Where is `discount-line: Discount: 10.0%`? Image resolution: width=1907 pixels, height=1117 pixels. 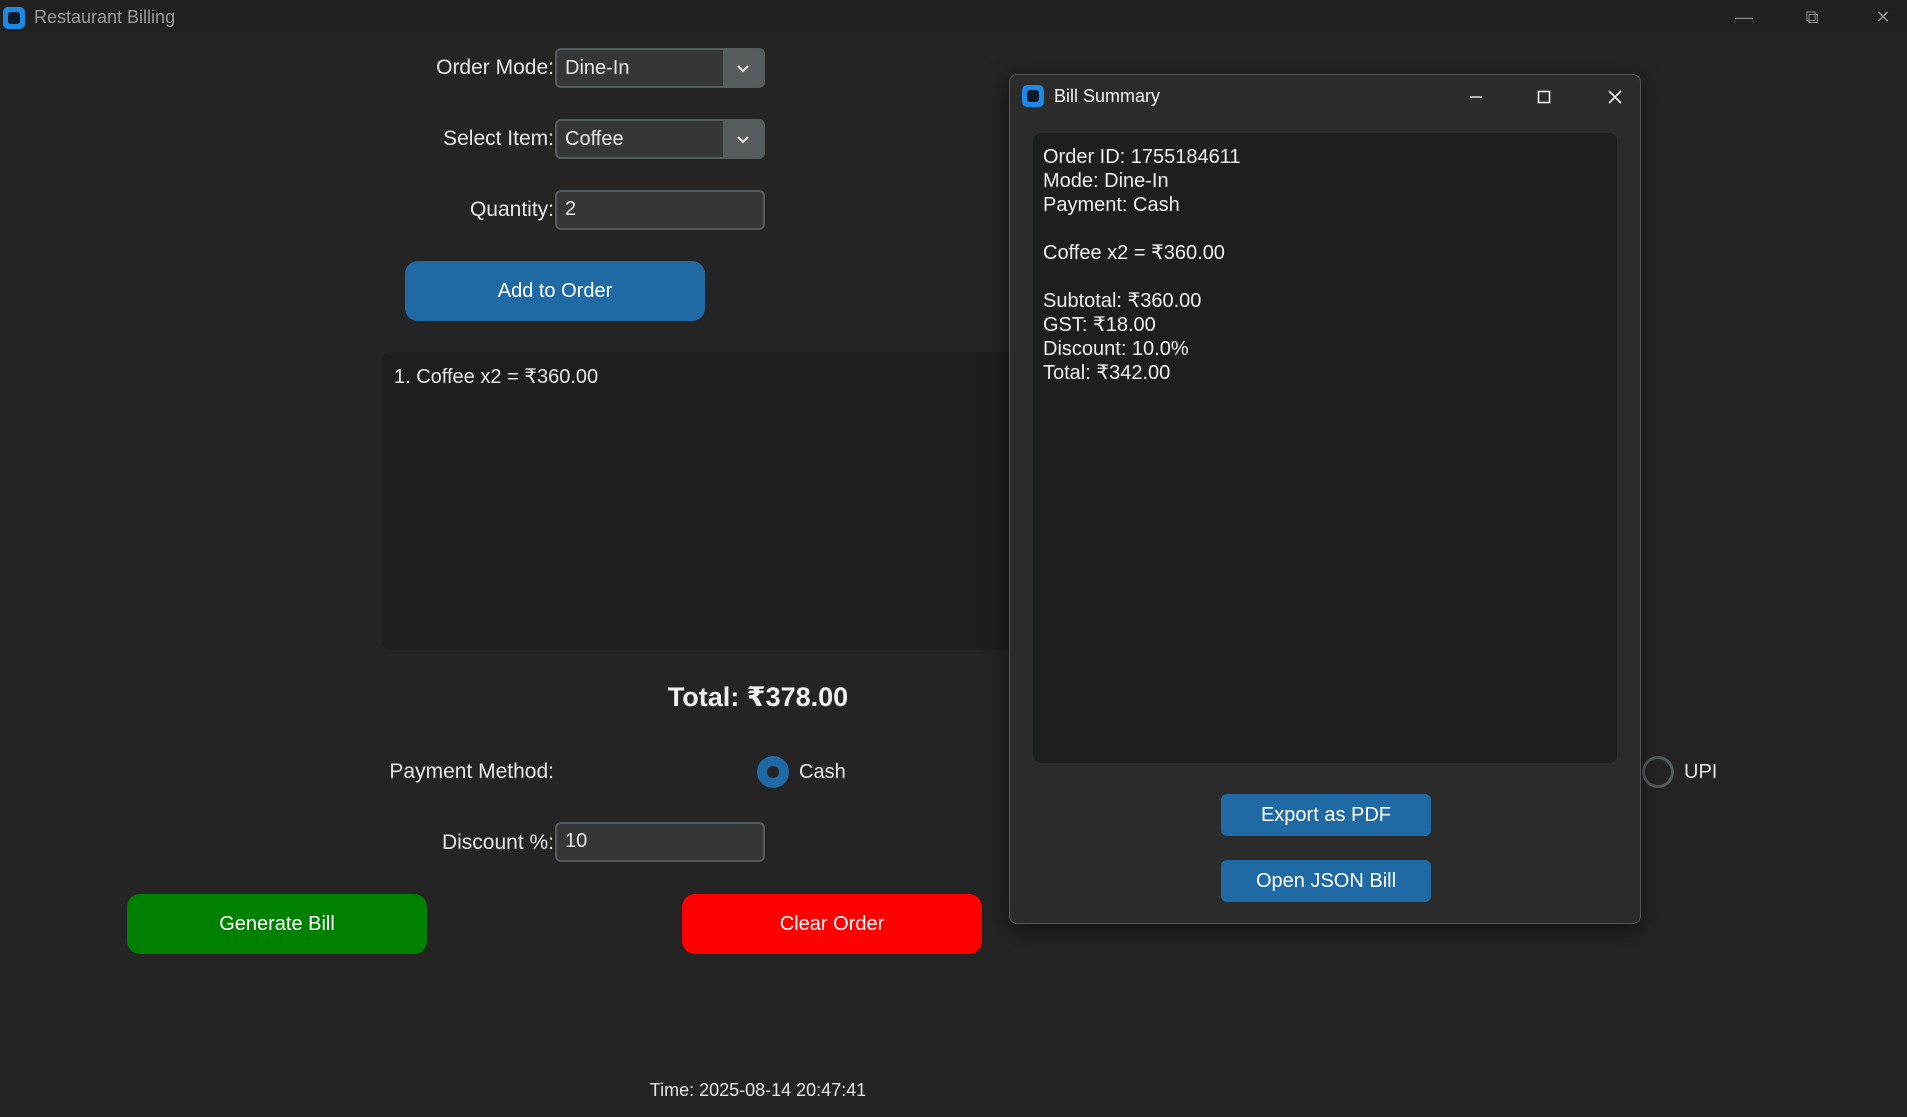
discount-line: Discount: 10.0% is located at coordinates (1116, 349).